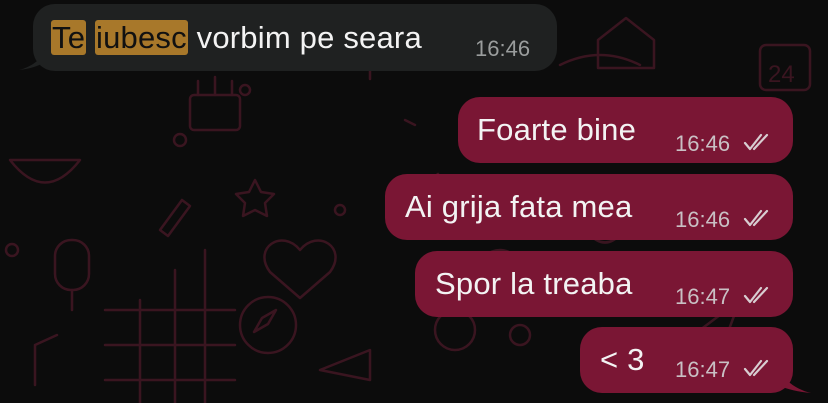 The image size is (828, 403). What do you see at coordinates (534, 283) in the screenshot?
I see `message-text: Spor la treaba` at bounding box center [534, 283].